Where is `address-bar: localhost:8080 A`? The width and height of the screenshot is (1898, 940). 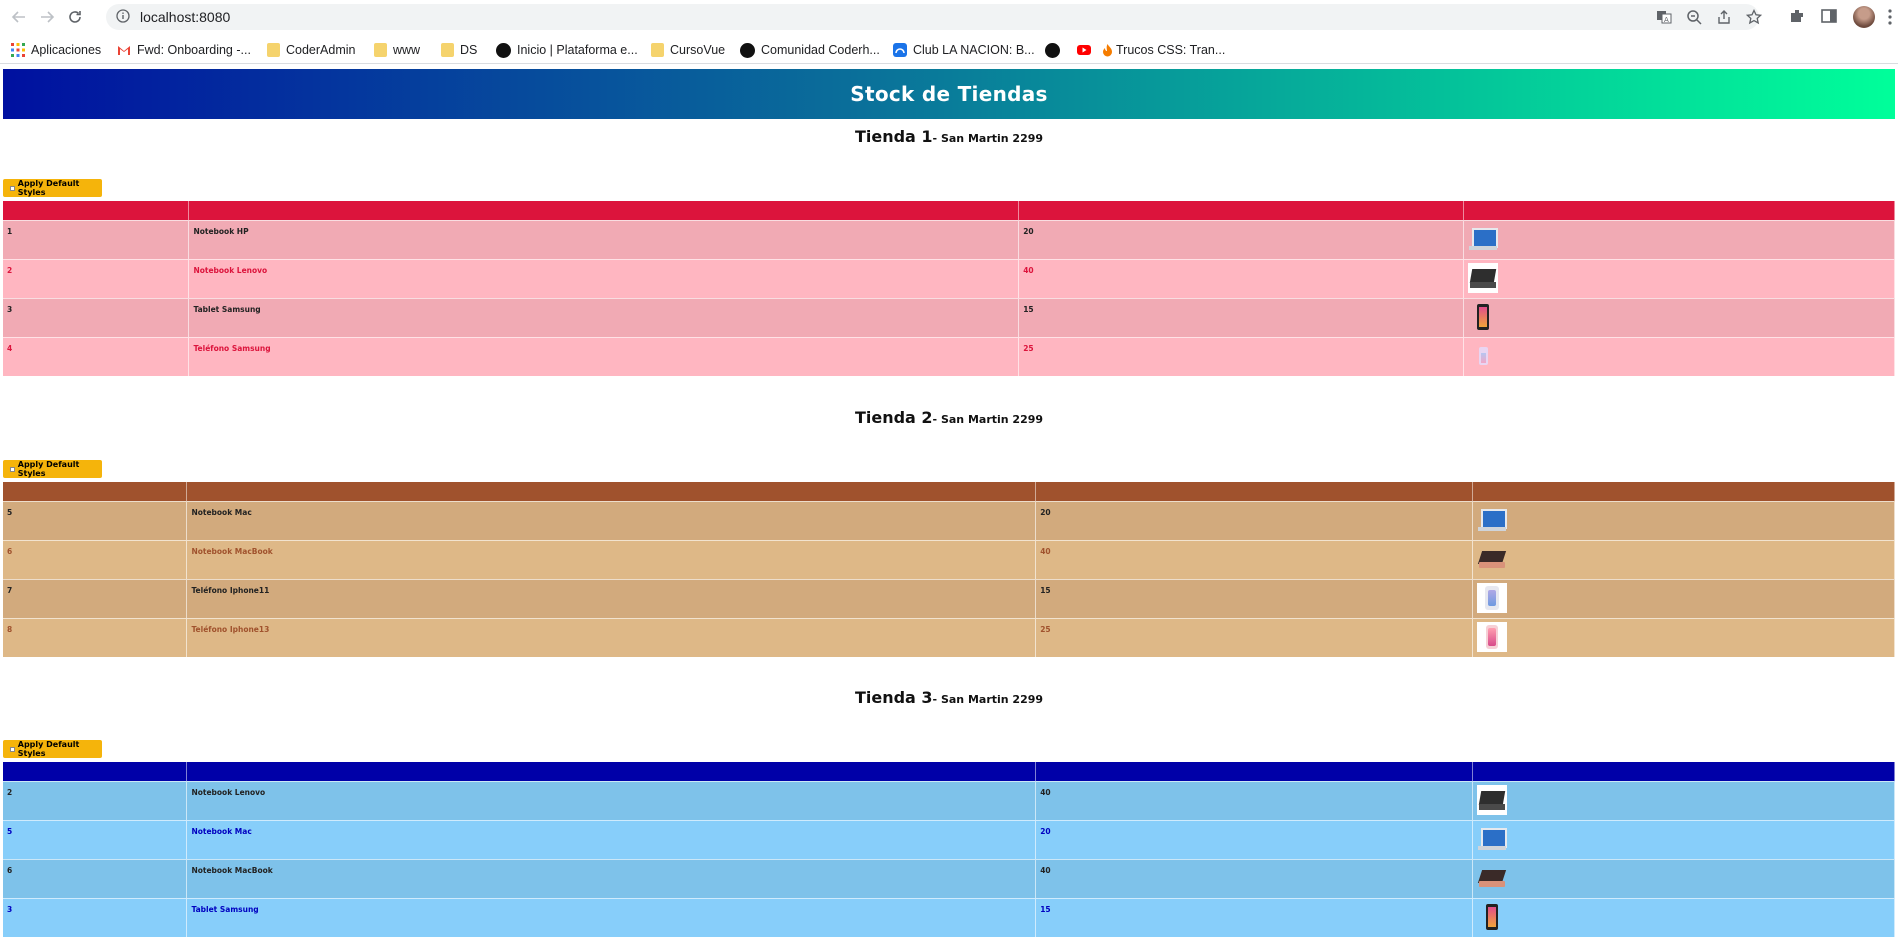
address-bar: localhost:8080 A is located at coordinates (934, 17).